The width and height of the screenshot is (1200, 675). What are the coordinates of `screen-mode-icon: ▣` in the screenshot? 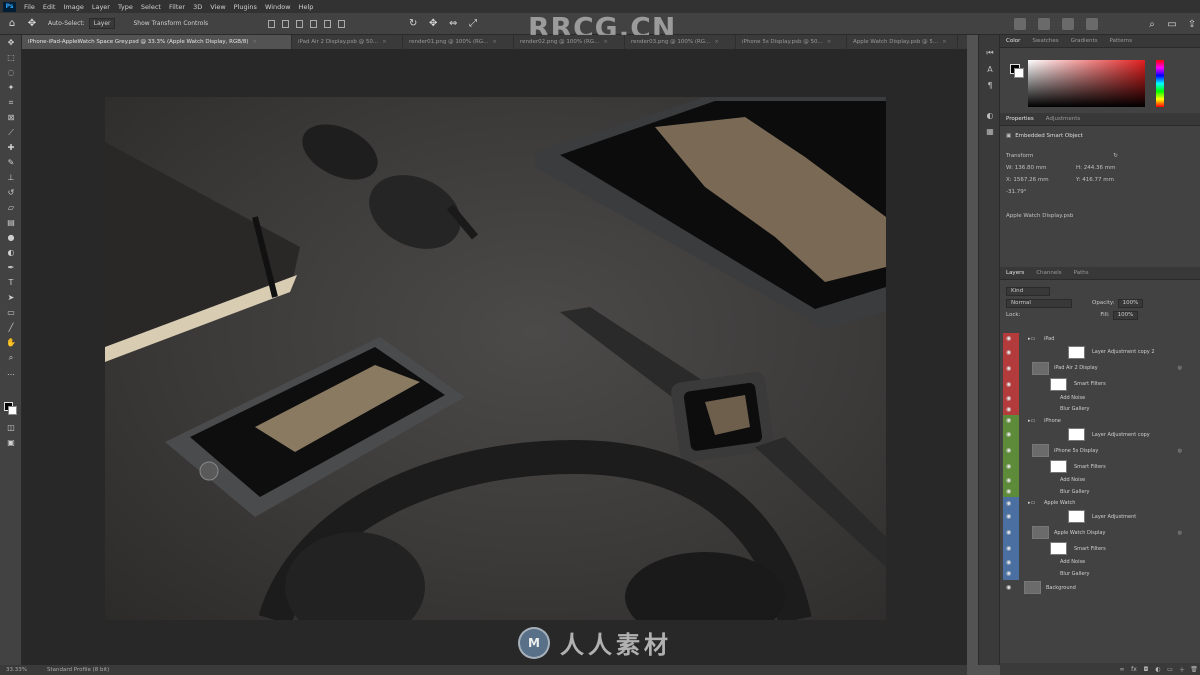 It's located at (11, 442).